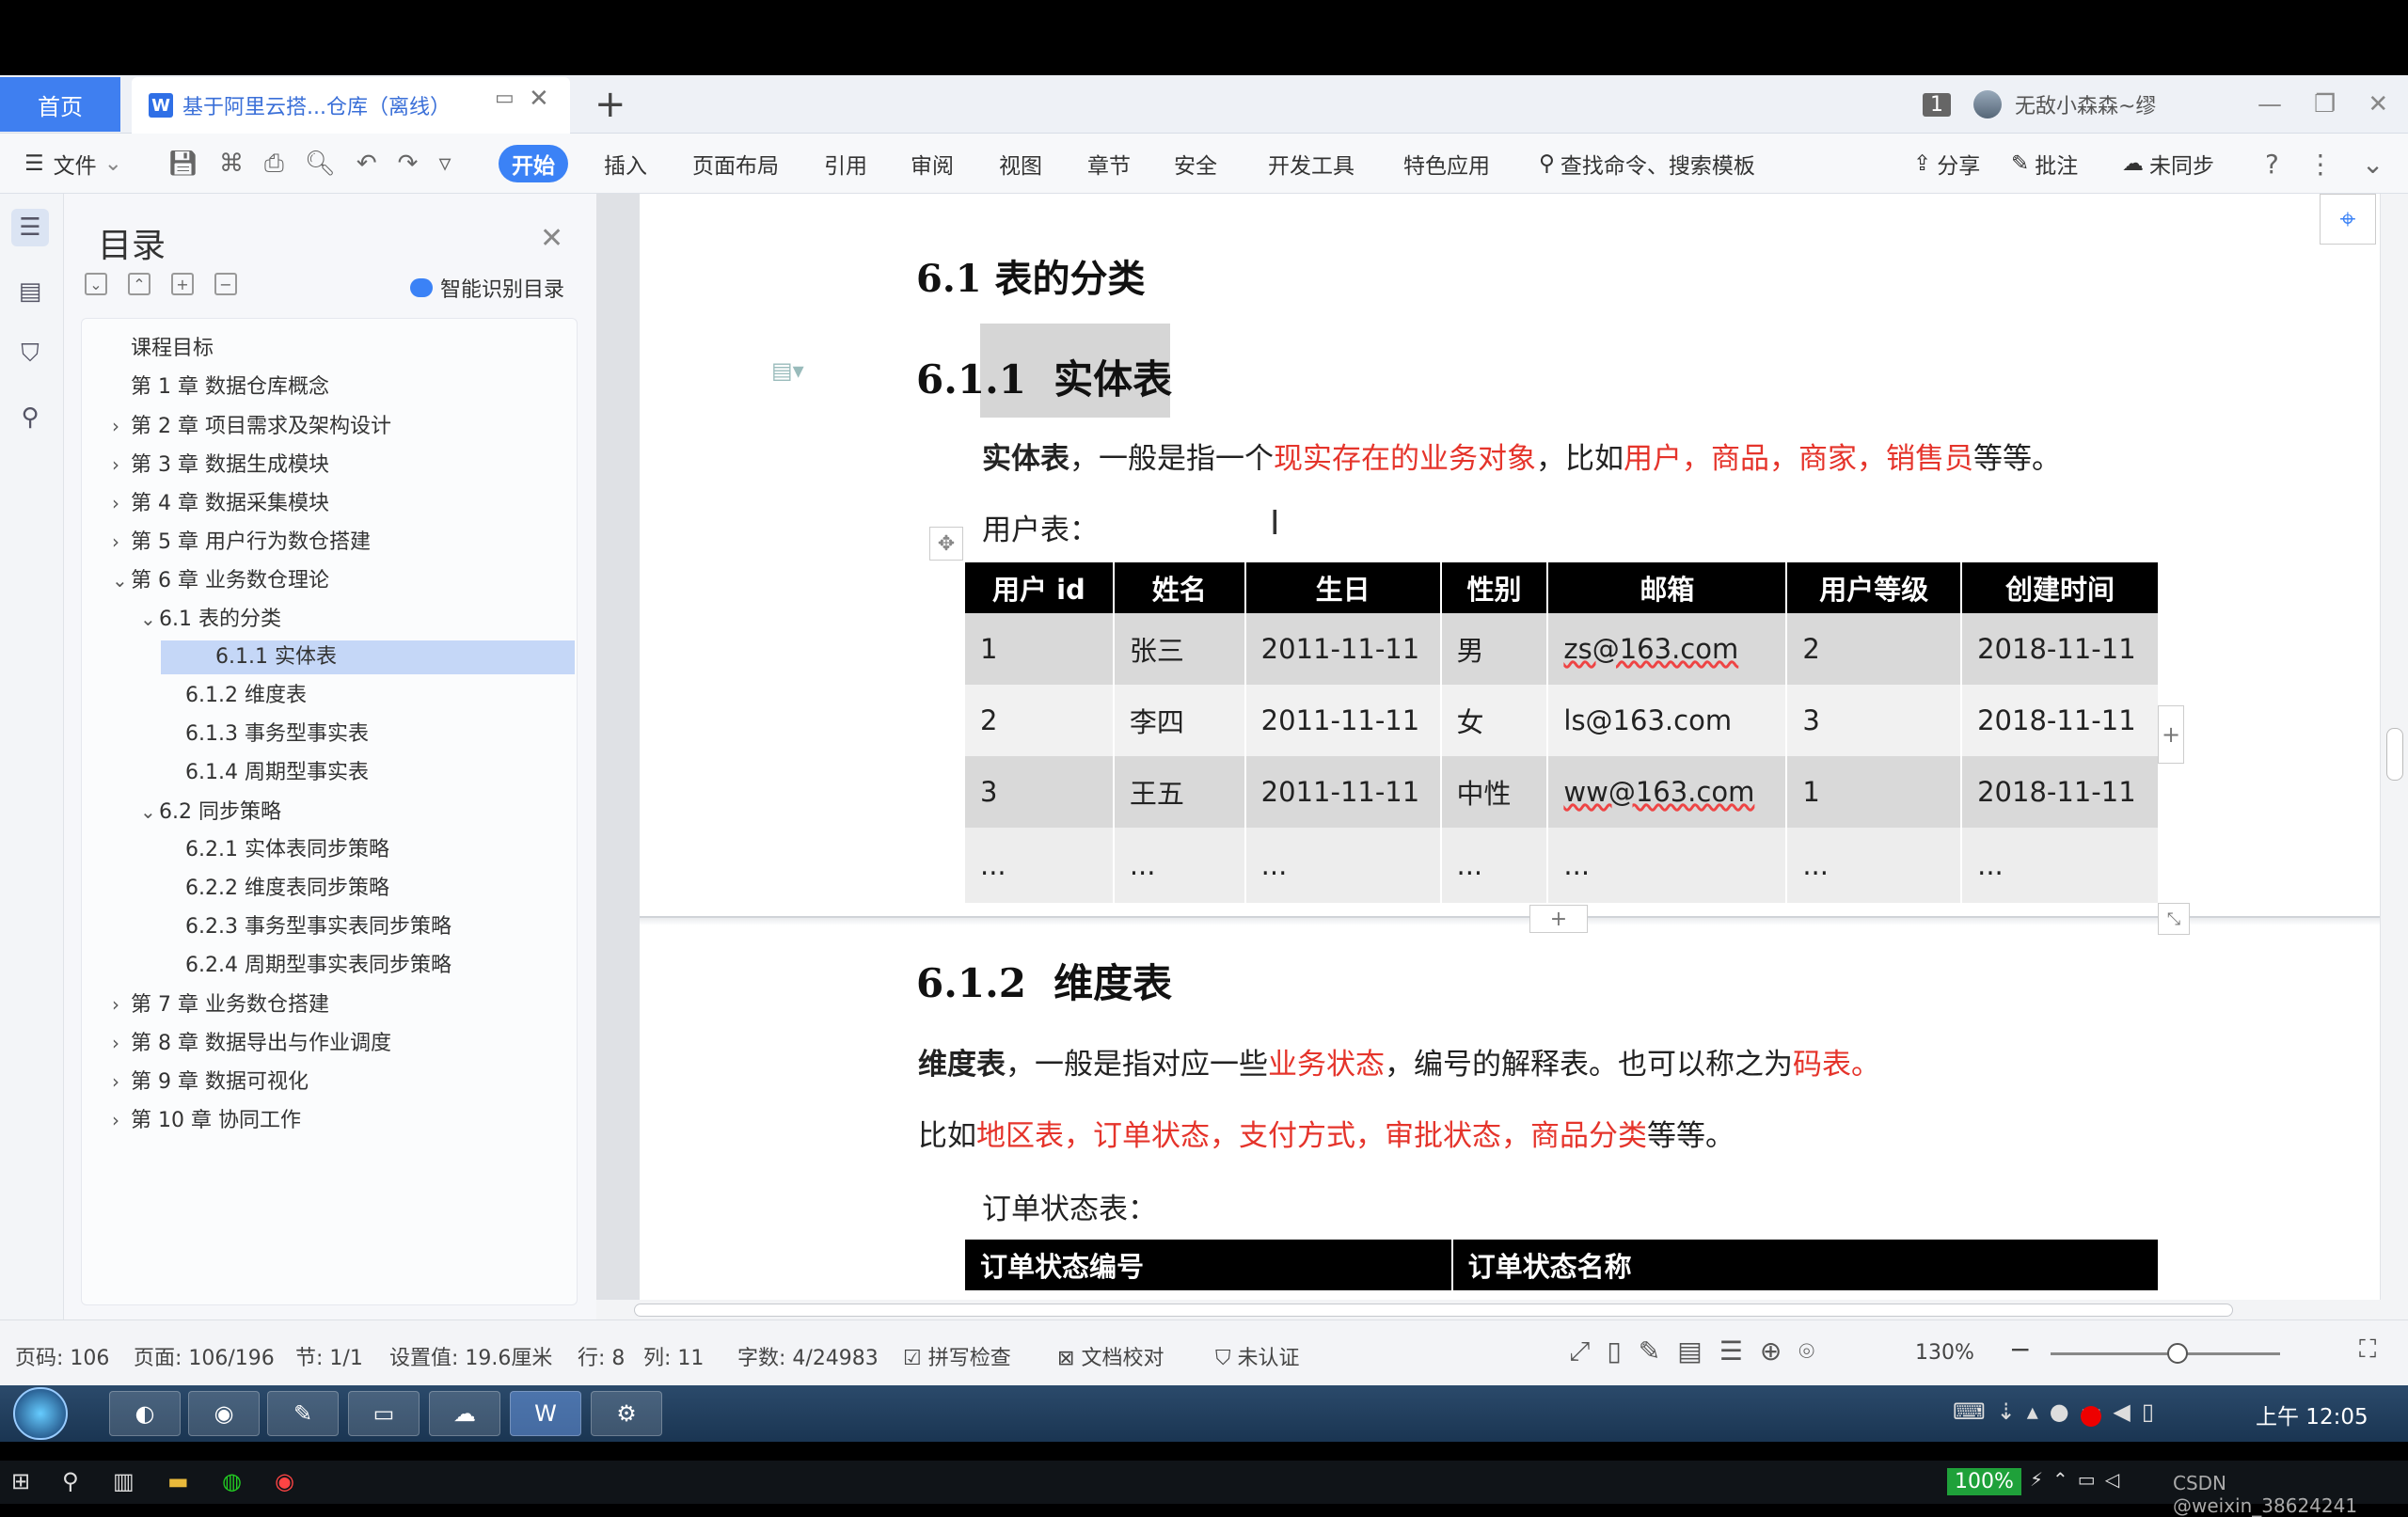  I want to click on redo-icon: ↷, so click(409, 164).